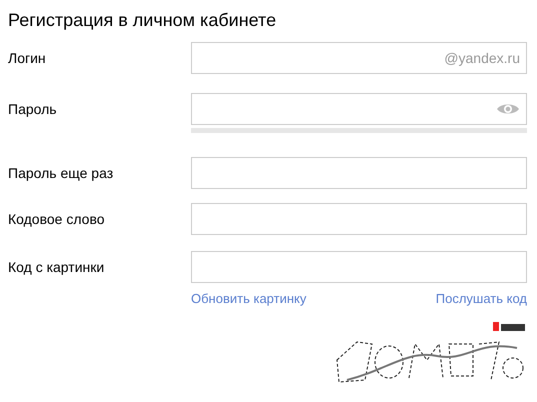 This screenshot has width=537, height=402. What do you see at coordinates (27, 58) in the screenshot?
I see `field-label: Логин` at bounding box center [27, 58].